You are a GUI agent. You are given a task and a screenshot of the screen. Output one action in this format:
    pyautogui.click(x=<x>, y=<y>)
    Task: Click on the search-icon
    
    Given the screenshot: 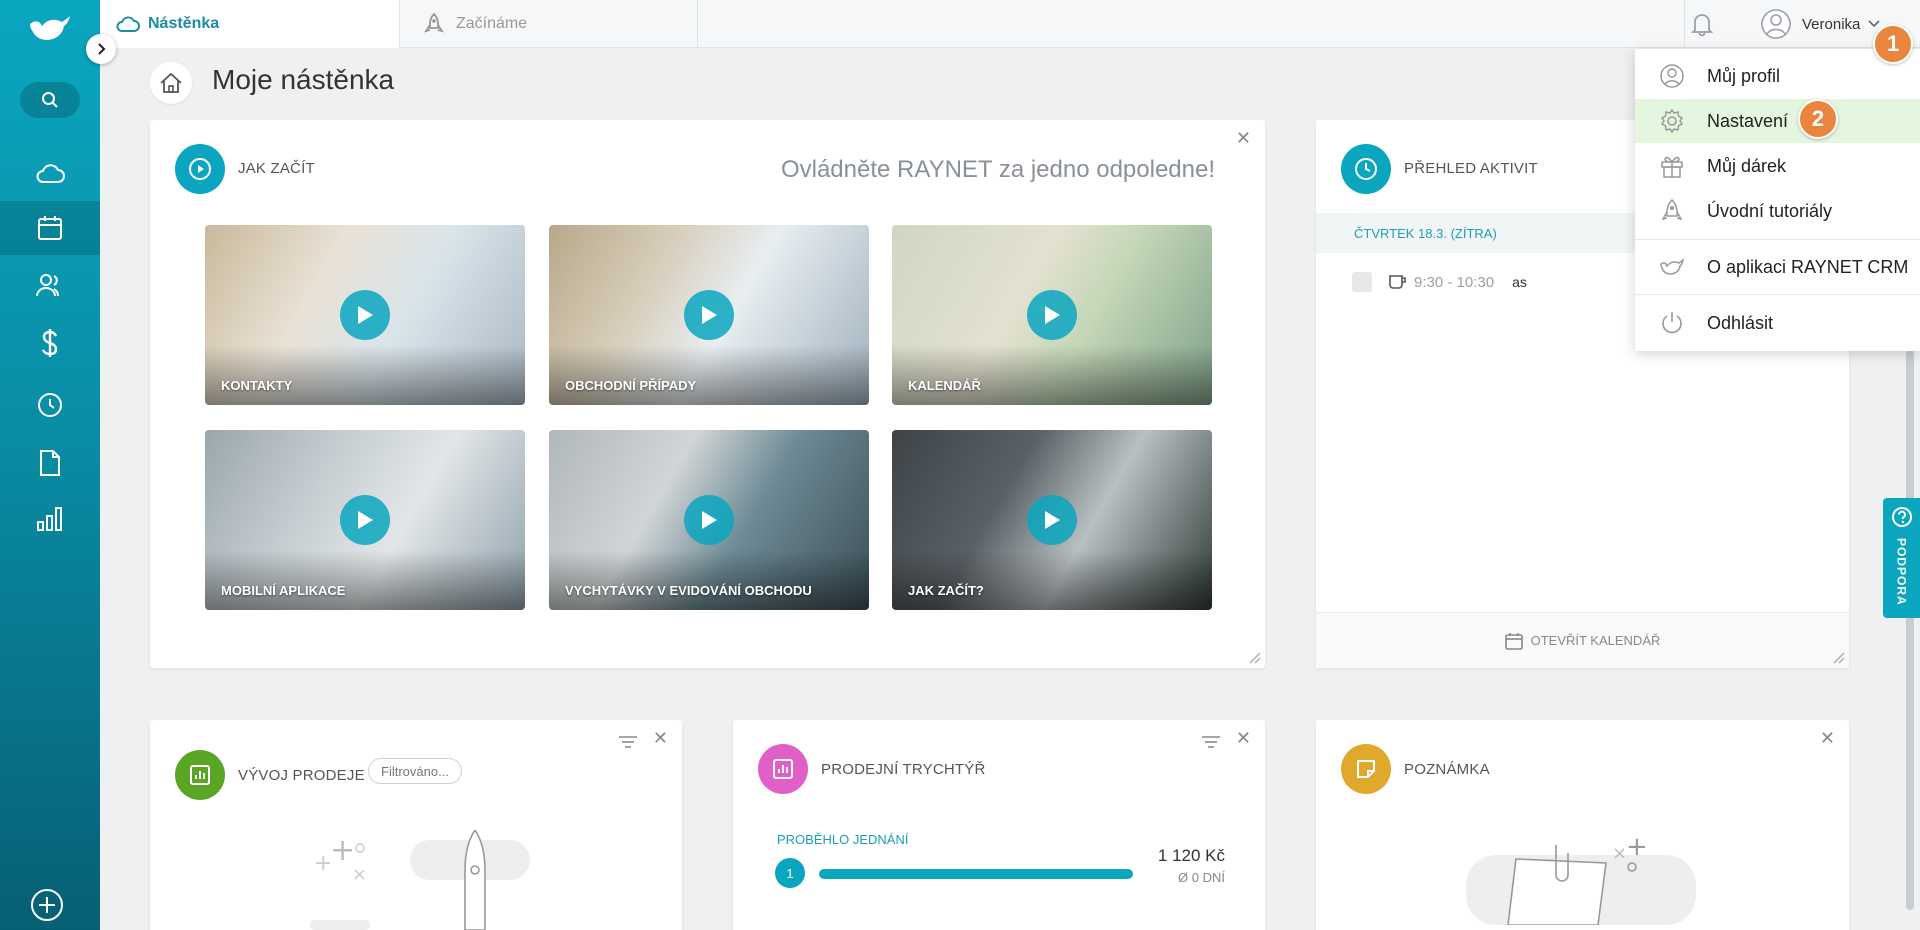 What is the action you would take?
    pyautogui.click(x=50, y=100)
    